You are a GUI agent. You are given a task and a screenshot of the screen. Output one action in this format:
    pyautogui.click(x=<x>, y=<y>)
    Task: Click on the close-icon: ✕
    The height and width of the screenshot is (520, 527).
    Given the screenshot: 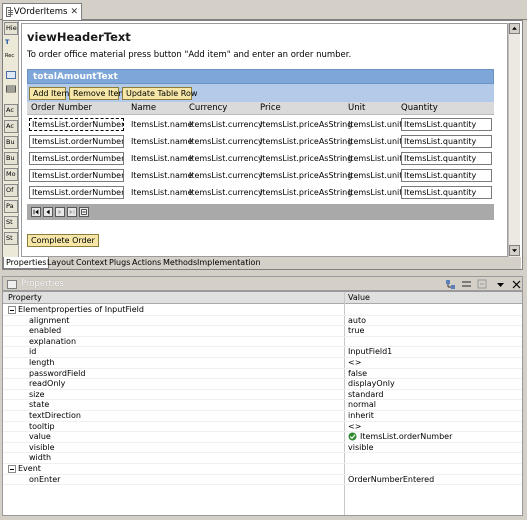 What is the action you would take?
    pyautogui.click(x=74, y=12)
    